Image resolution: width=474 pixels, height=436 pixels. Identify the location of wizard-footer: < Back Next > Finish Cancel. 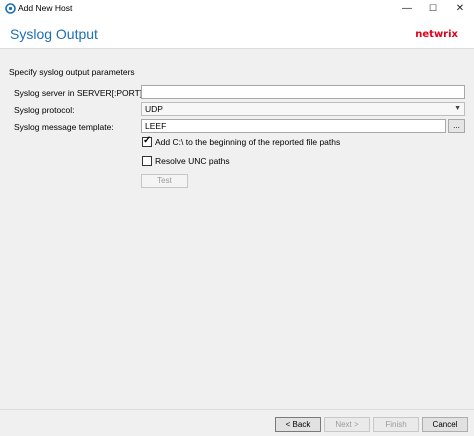
(237, 422).